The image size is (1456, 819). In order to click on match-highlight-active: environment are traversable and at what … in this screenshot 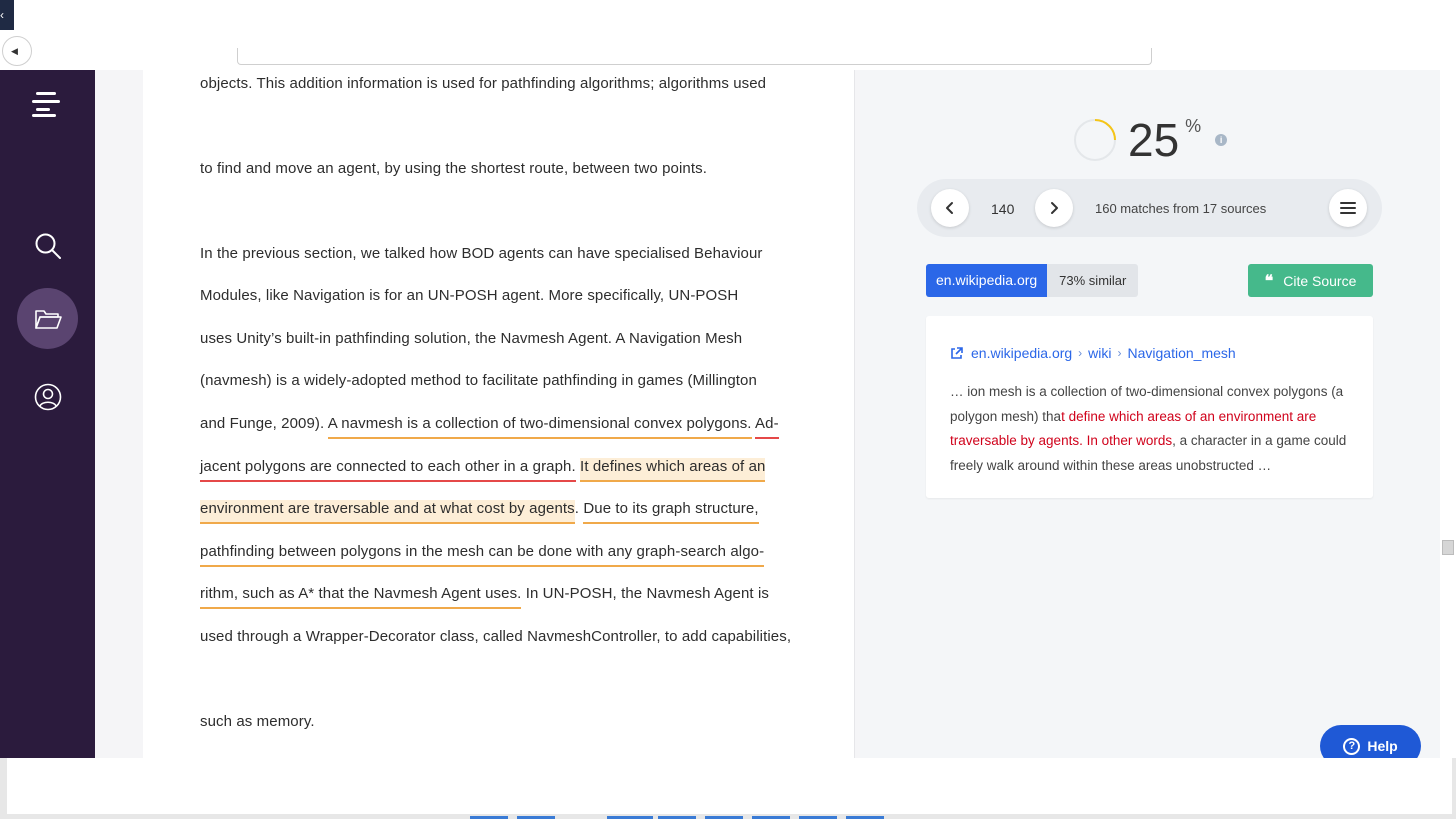, I will do `click(387, 512)`.